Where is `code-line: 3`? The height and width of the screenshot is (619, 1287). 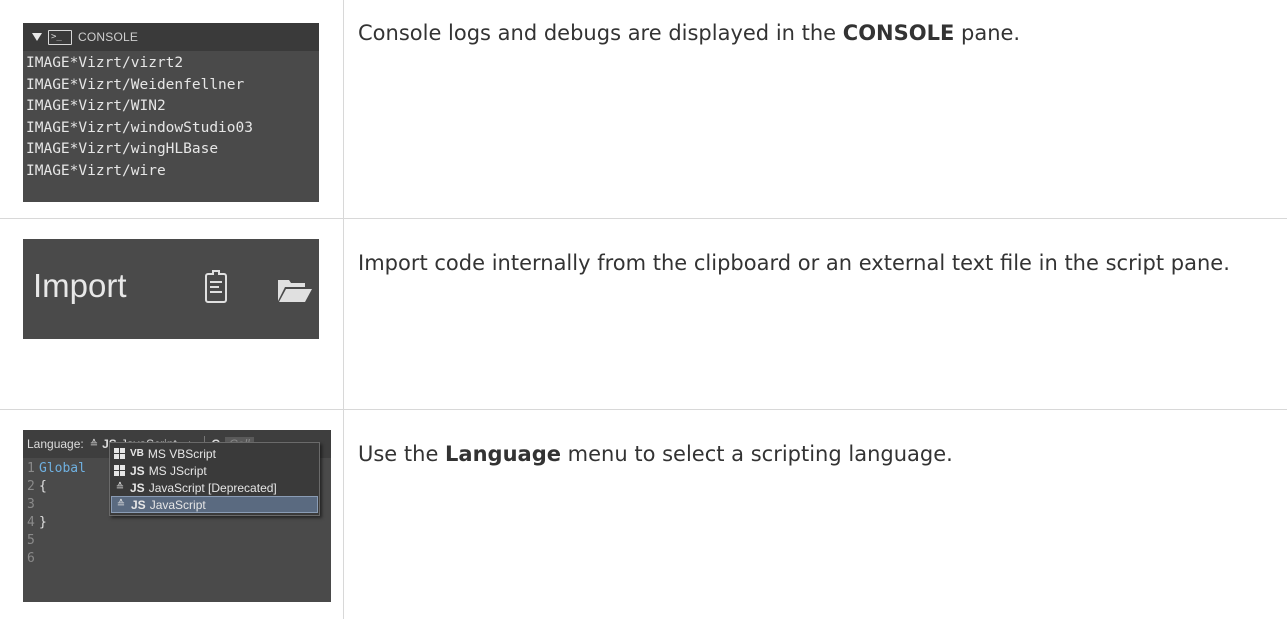 code-line: 3 is located at coordinates (31, 504).